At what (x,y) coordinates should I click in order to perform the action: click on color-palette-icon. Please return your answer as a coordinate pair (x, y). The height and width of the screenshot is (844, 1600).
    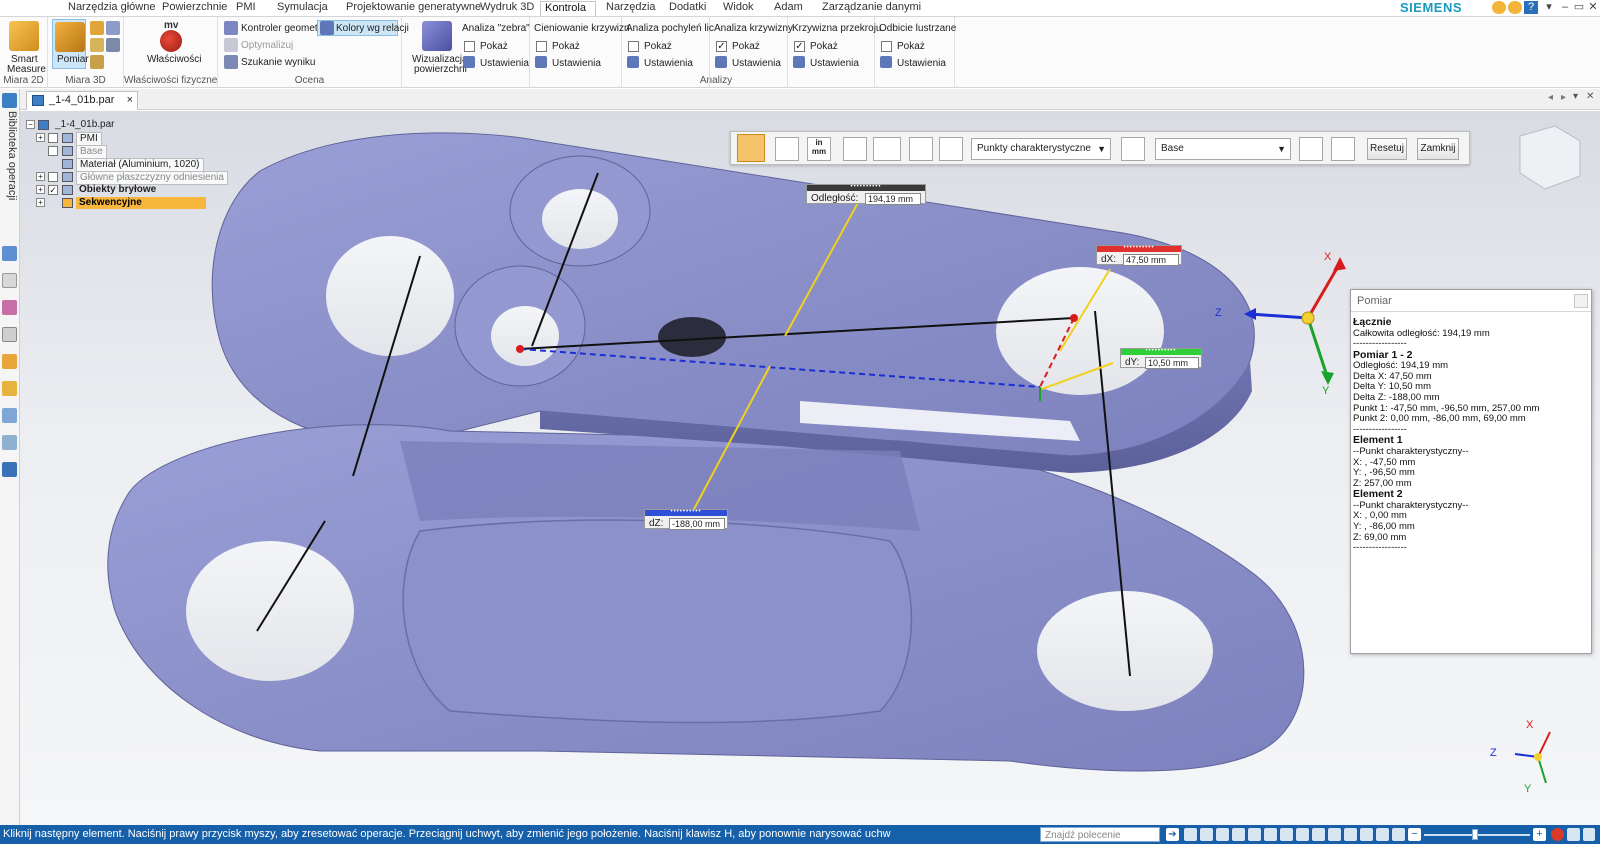
    Looking at the image, I should click on (9, 361).